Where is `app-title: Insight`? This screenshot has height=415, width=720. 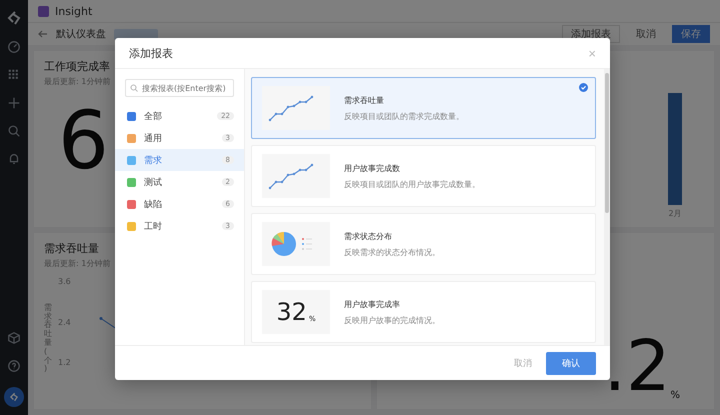
app-title: Insight is located at coordinates (73, 11).